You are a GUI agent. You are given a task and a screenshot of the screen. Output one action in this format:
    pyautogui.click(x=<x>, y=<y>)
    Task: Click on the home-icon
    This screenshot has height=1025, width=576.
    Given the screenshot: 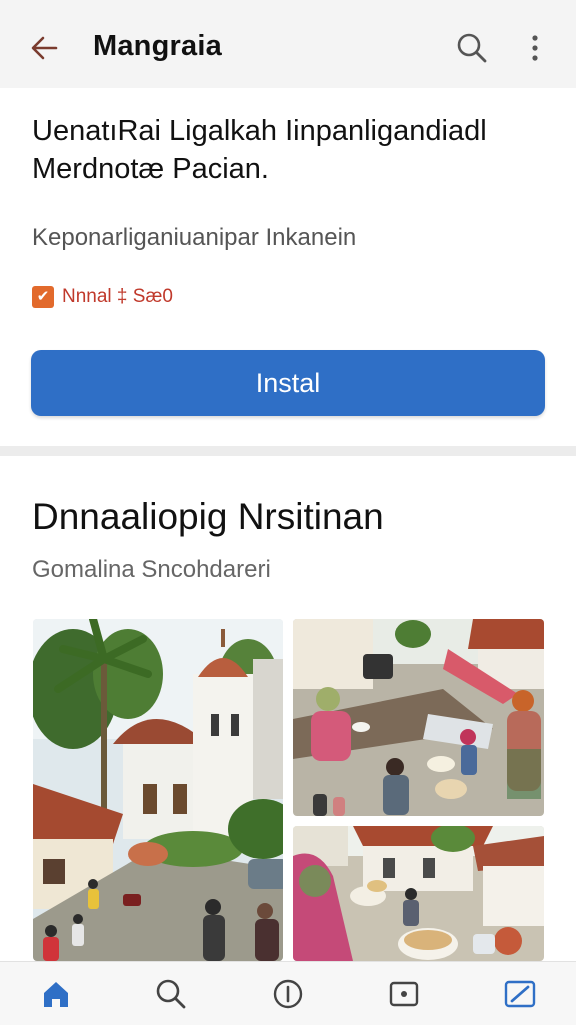 What is the action you would take?
    pyautogui.click(x=56, y=994)
    